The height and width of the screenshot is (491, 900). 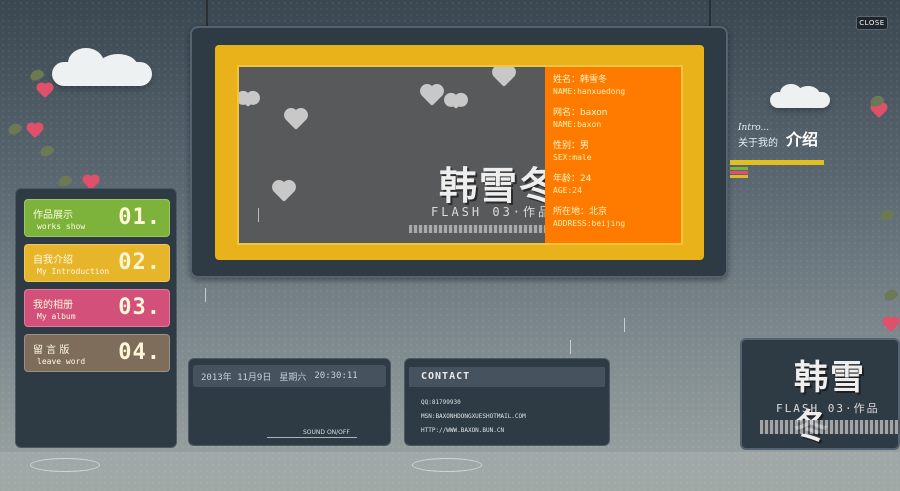 What do you see at coordinates (73, 271) in the screenshot?
I see `menu-item-en-label: My Introduction` at bounding box center [73, 271].